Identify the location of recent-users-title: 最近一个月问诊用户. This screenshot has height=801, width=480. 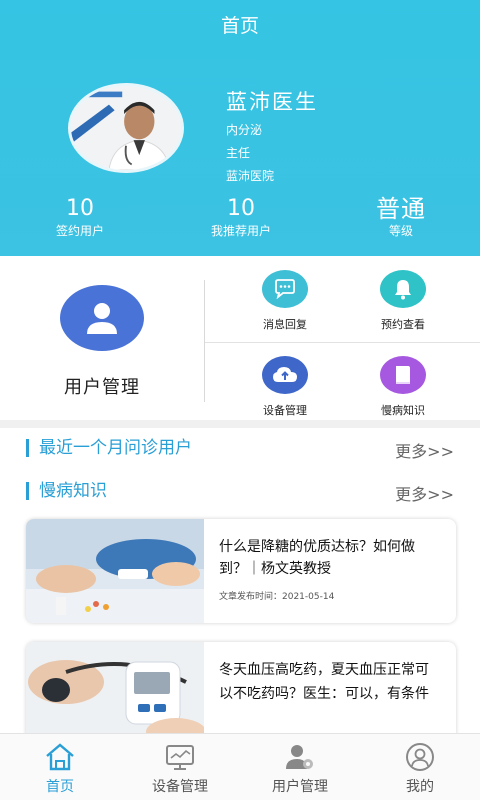
(109, 448).